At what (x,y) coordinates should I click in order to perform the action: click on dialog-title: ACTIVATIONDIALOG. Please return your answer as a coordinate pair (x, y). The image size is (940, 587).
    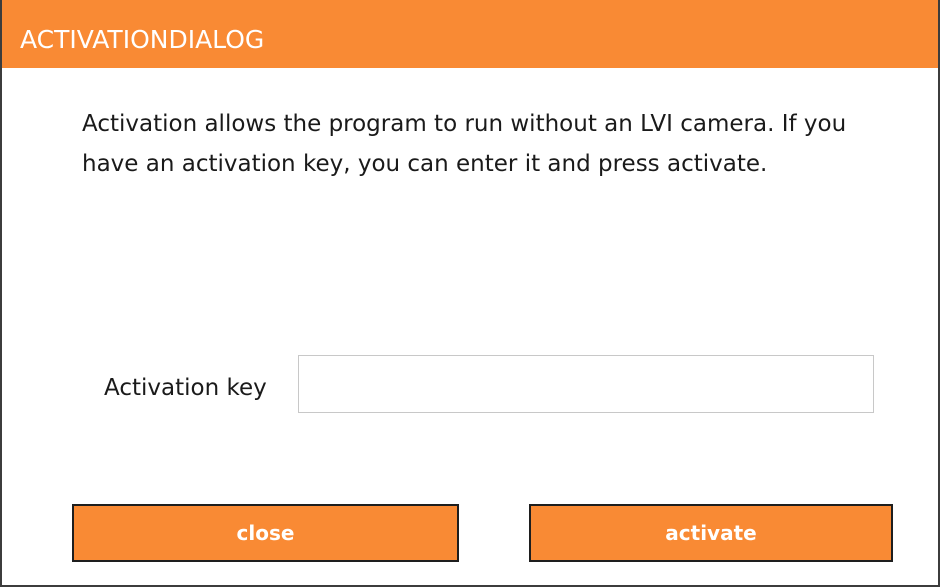
    Looking at the image, I should click on (142, 39).